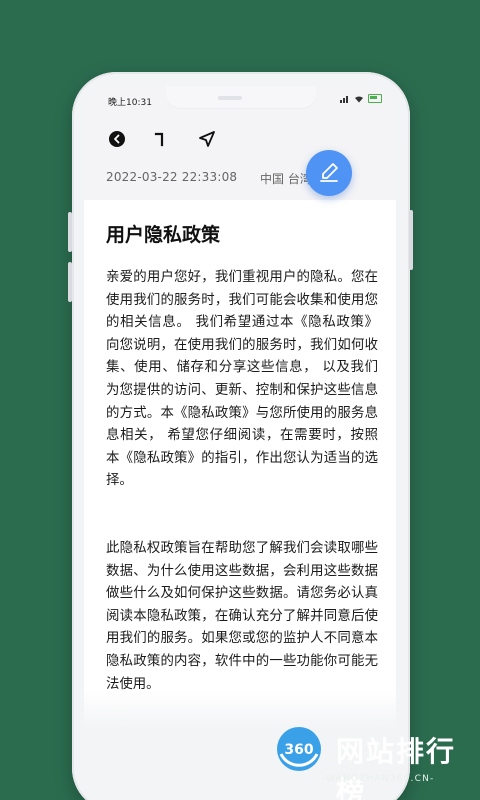 Image resolution: width=480 pixels, height=800 pixels. I want to click on status-icons, so click(361, 98).